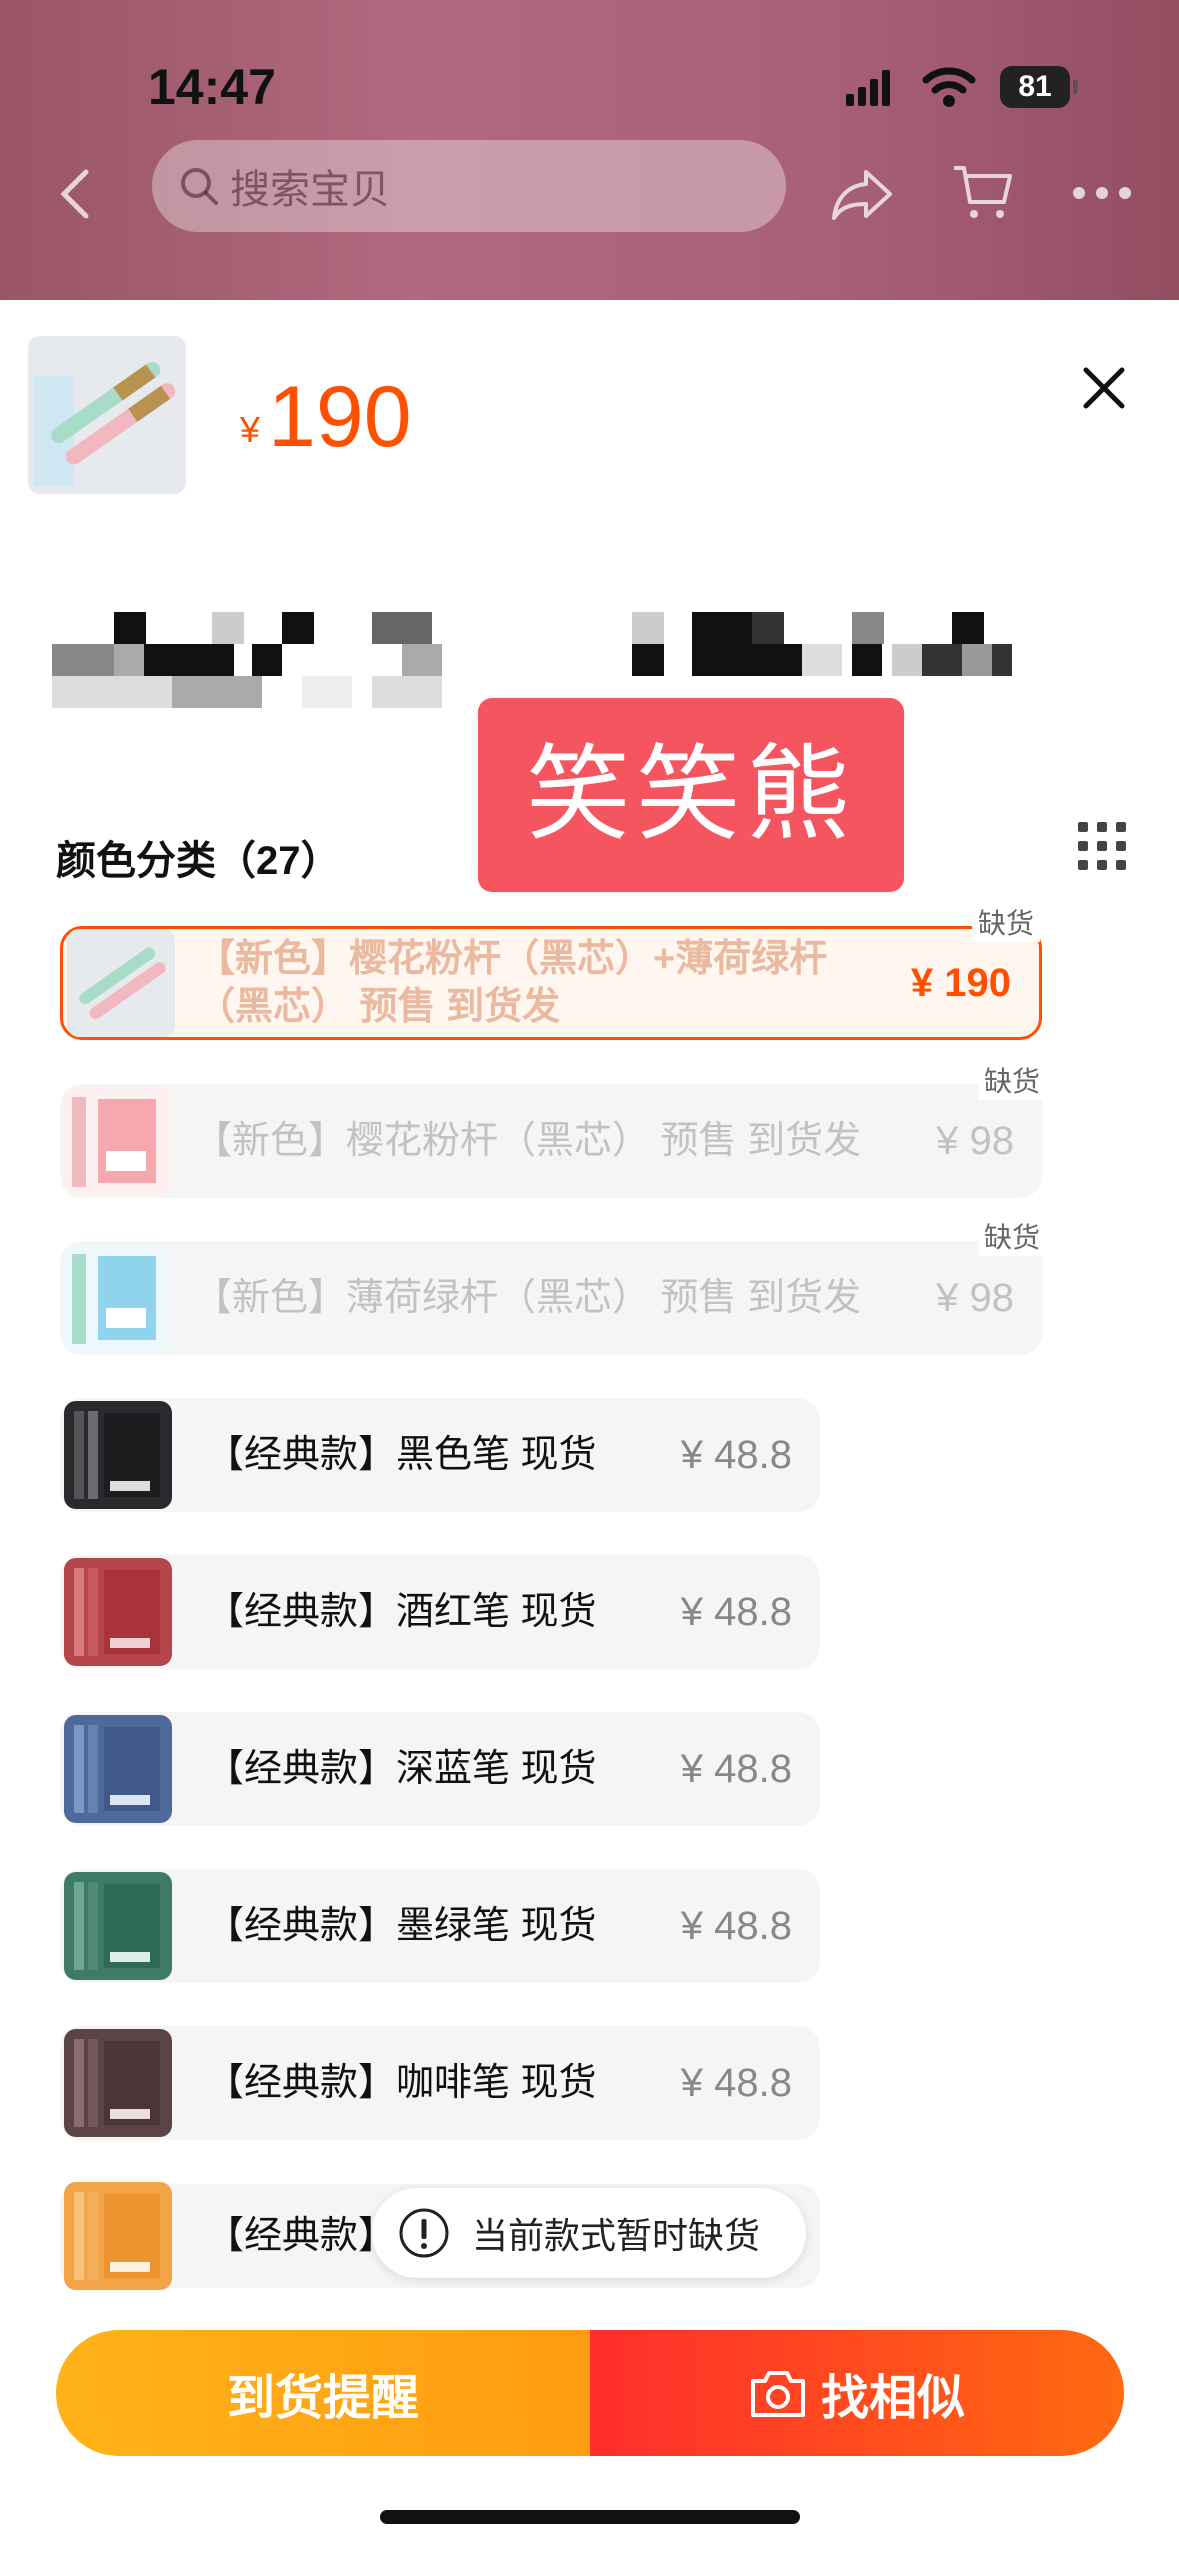  I want to click on sku-label: 【经典款】, so click(301, 2236).